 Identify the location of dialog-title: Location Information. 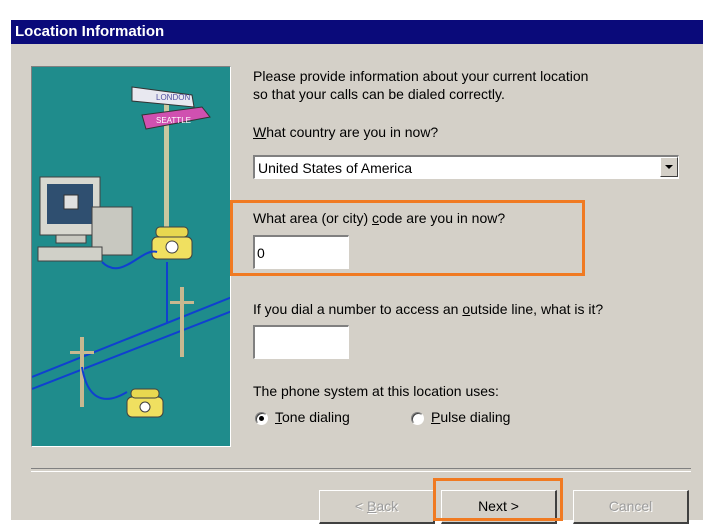
(357, 32).